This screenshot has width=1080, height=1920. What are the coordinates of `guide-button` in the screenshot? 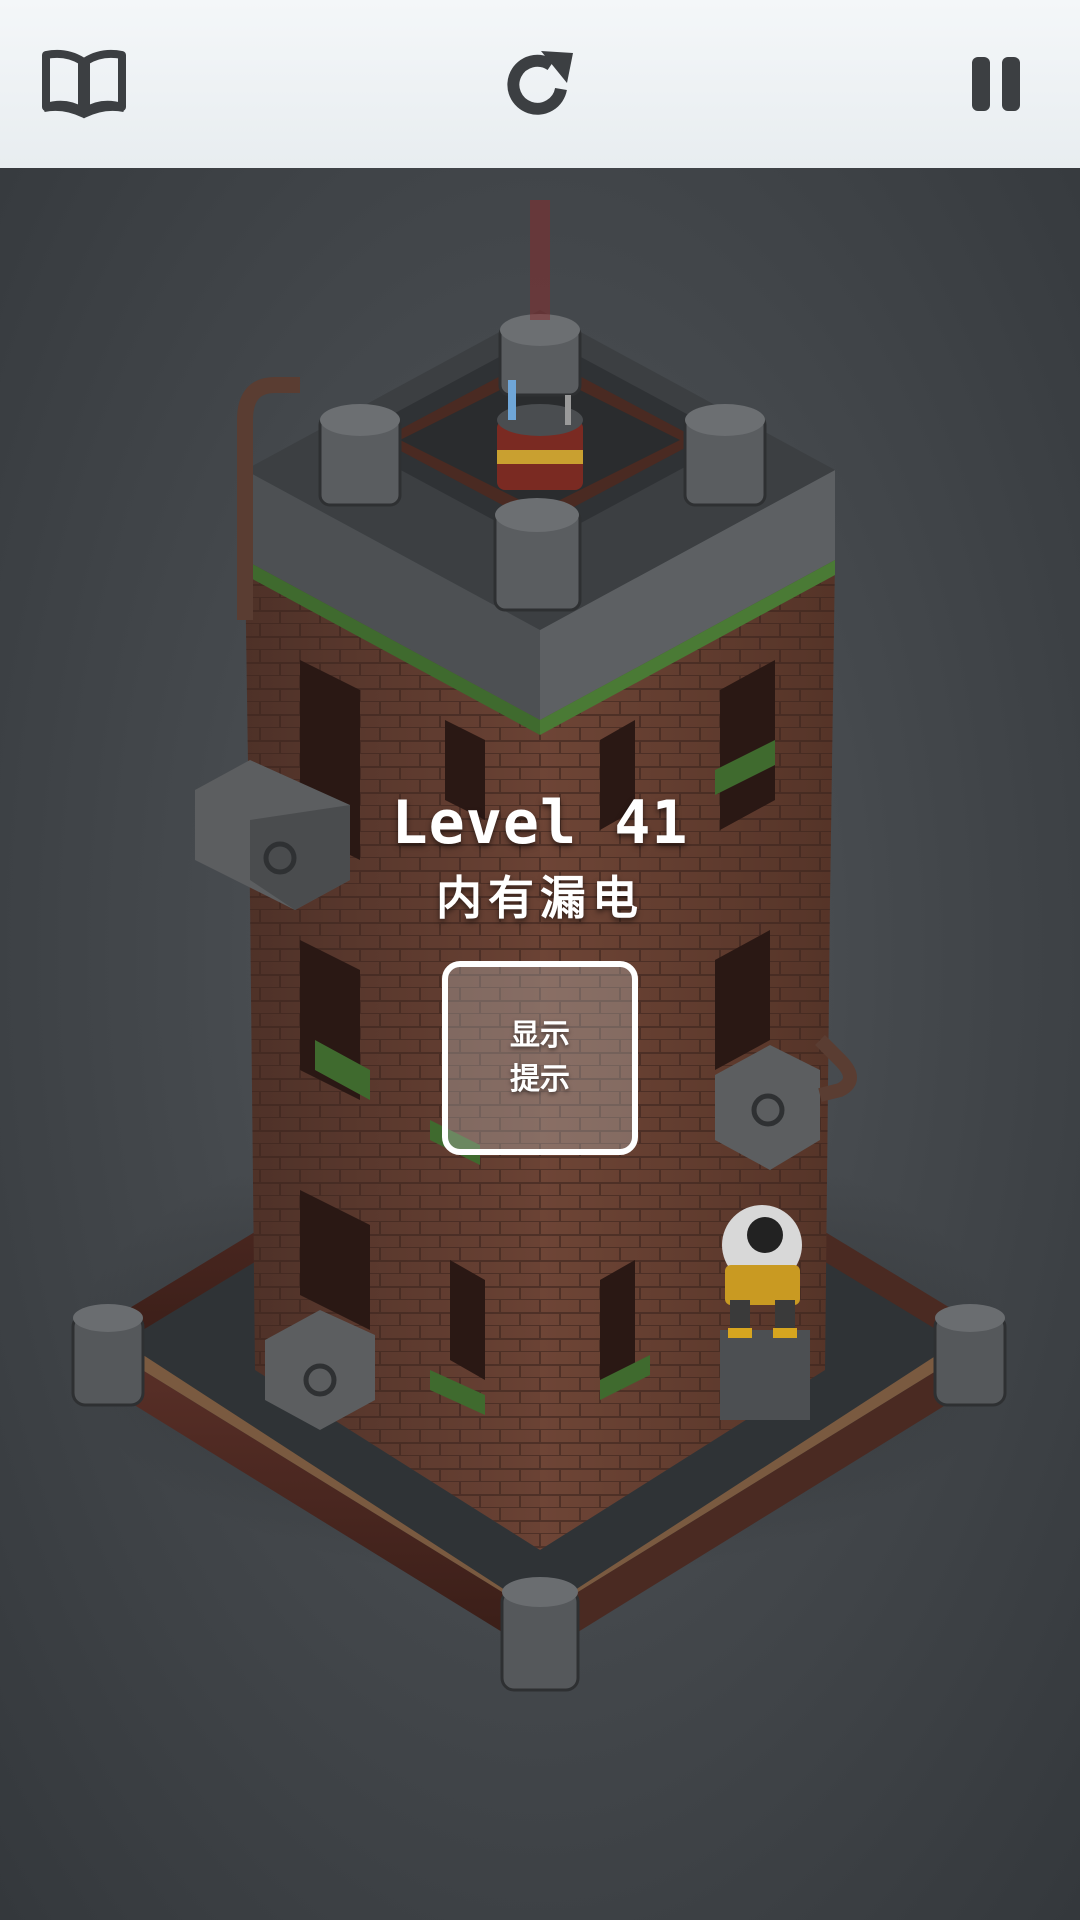 It's located at (84, 84).